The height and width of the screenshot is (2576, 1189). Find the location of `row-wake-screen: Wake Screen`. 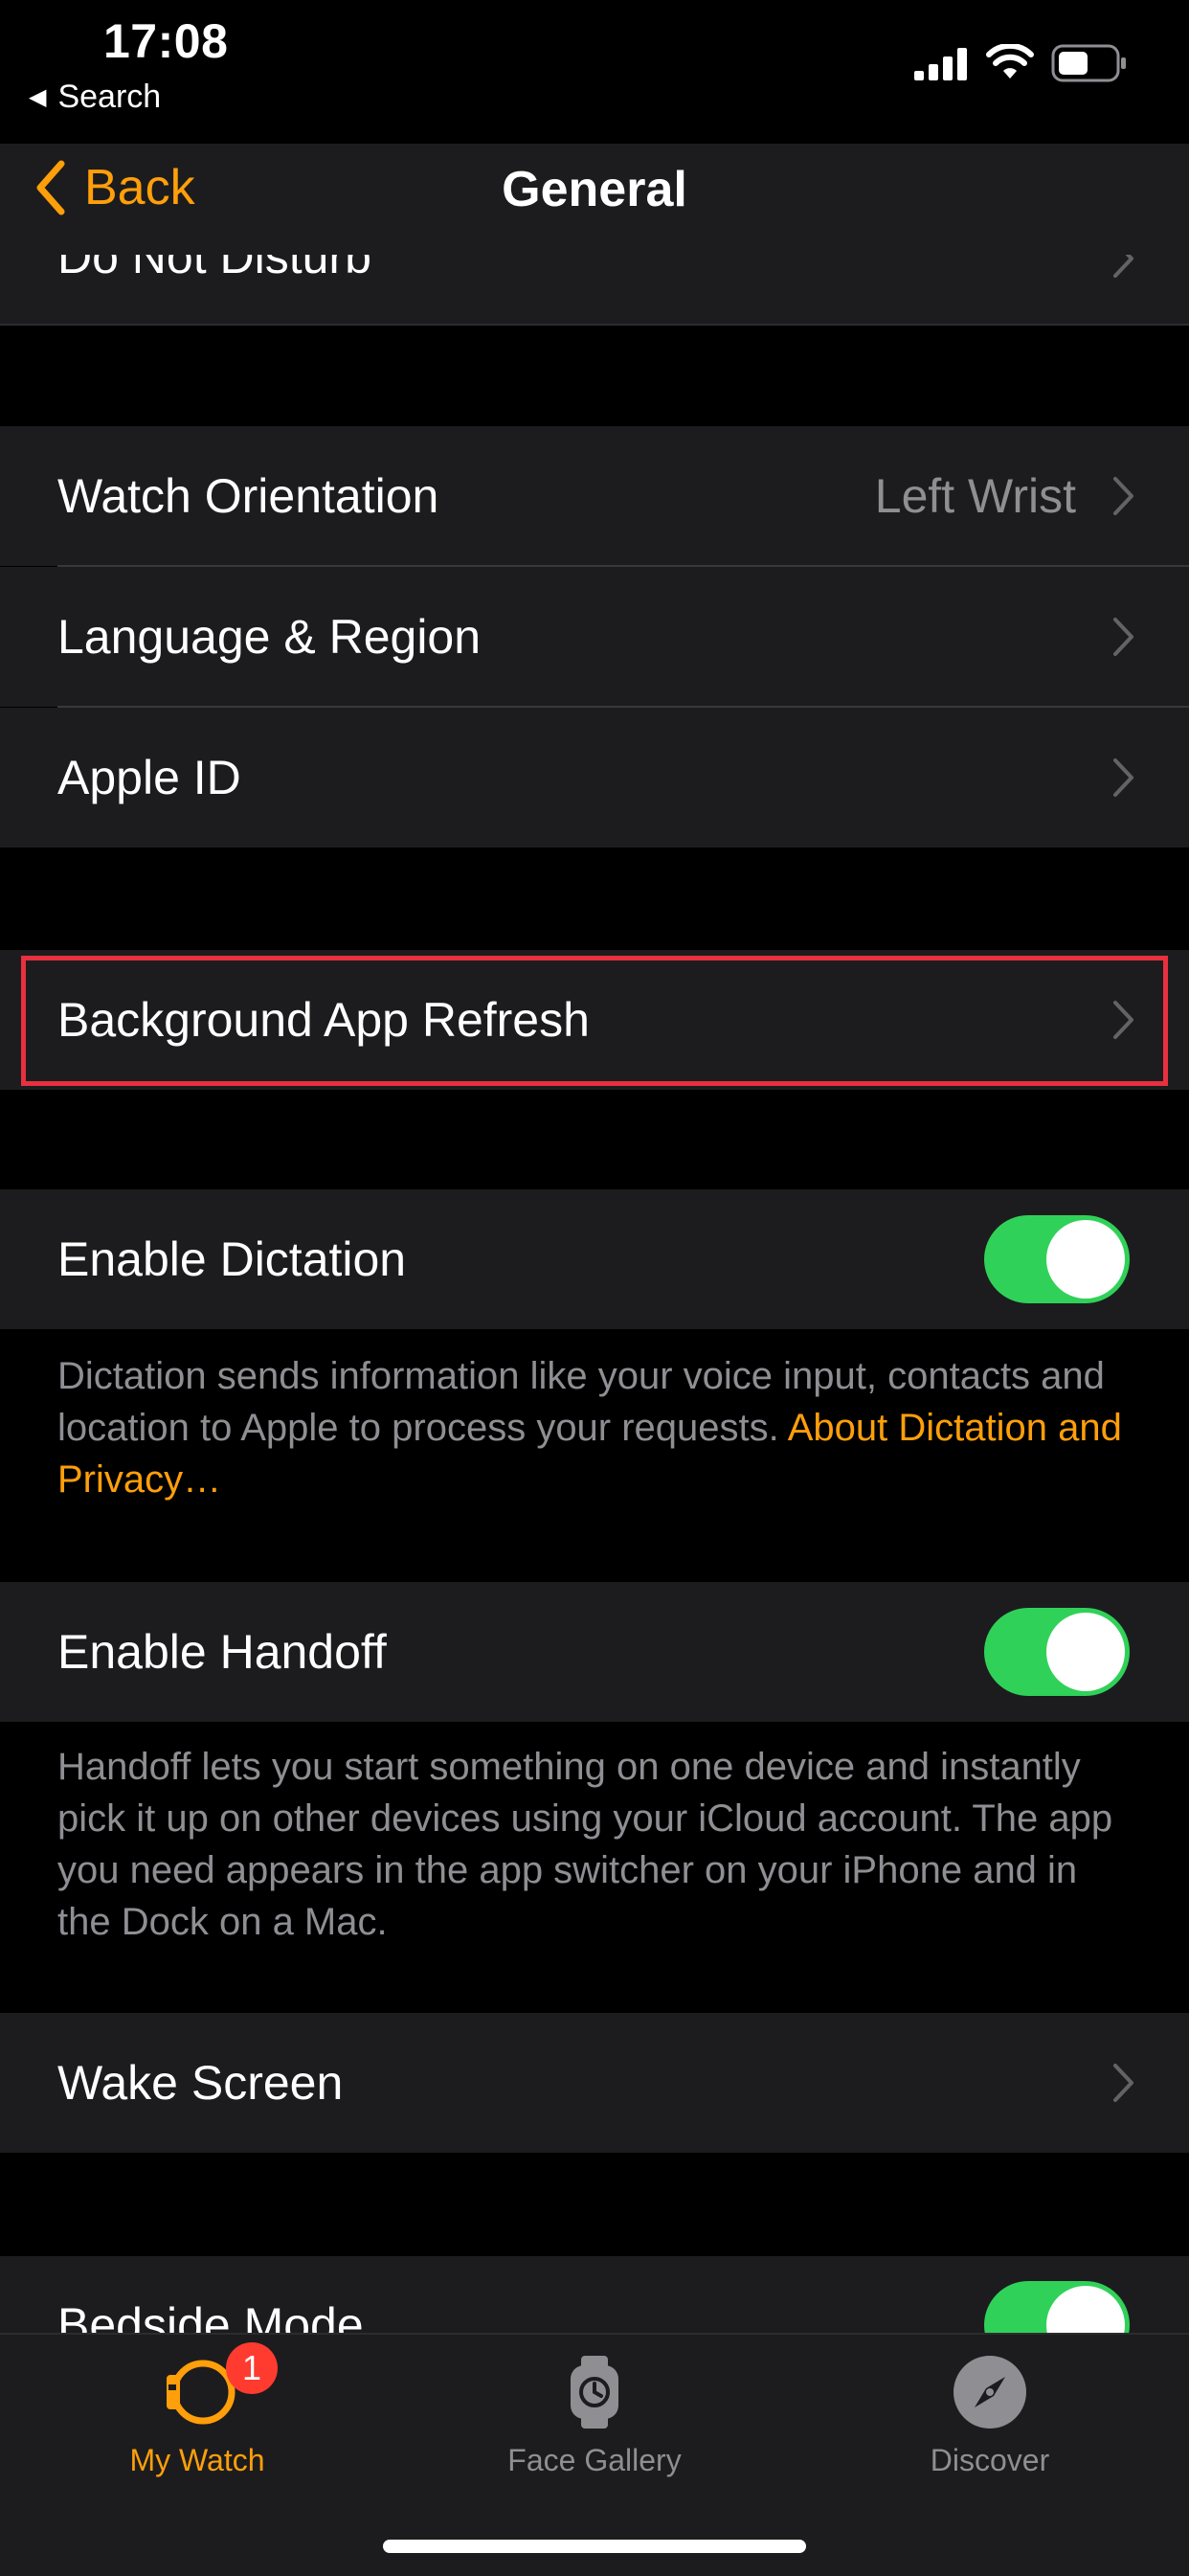

row-wake-screen: Wake Screen is located at coordinates (594, 2083).